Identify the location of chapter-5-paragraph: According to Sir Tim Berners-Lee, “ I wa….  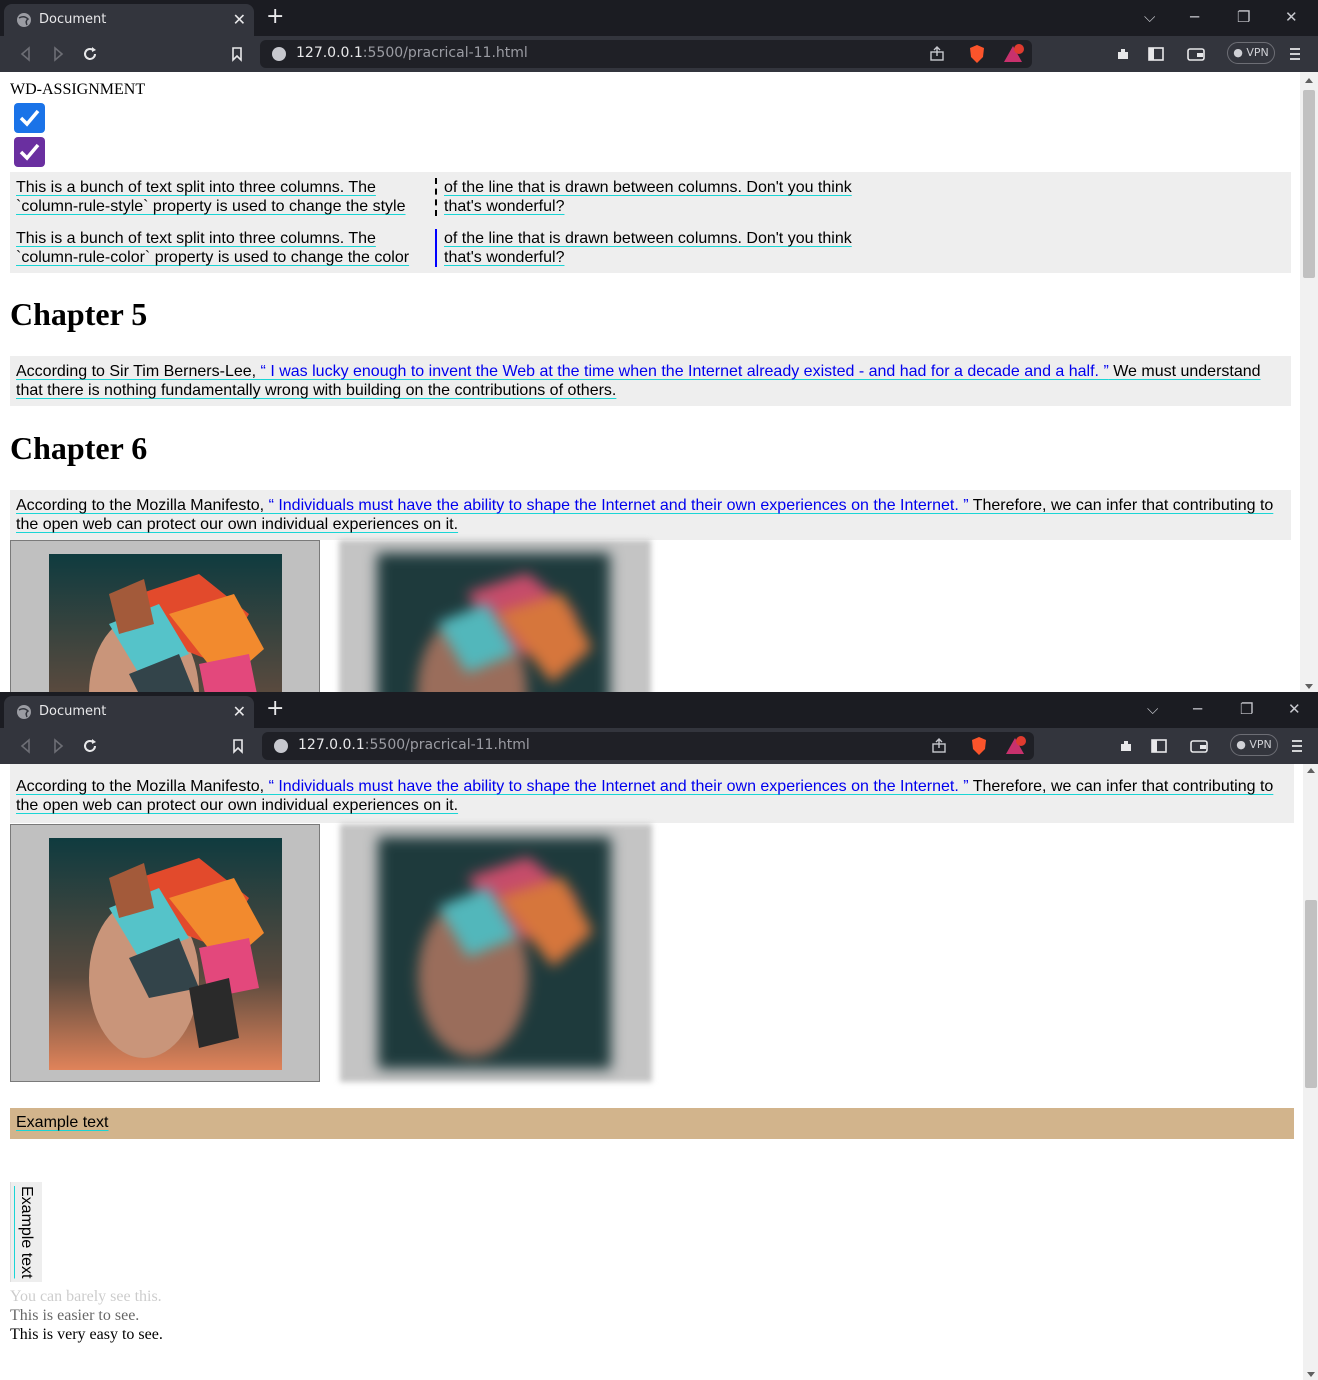
(650, 381).